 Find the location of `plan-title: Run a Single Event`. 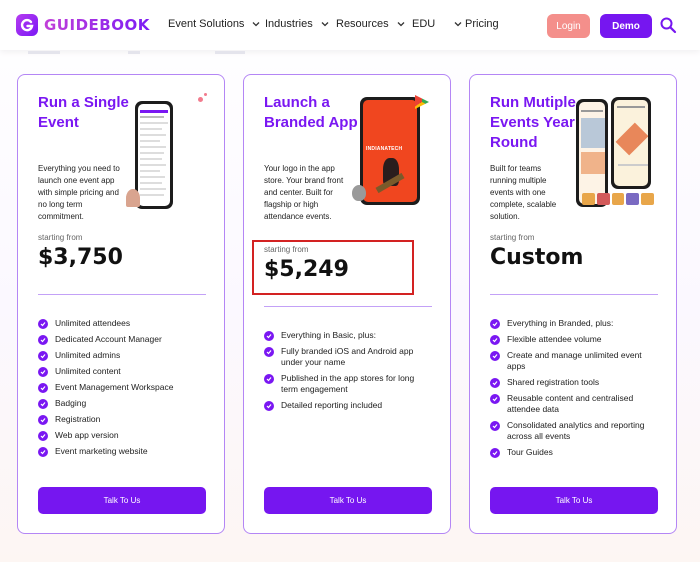

plan-title: Run a Single Event is located at coordinates (83, 112).